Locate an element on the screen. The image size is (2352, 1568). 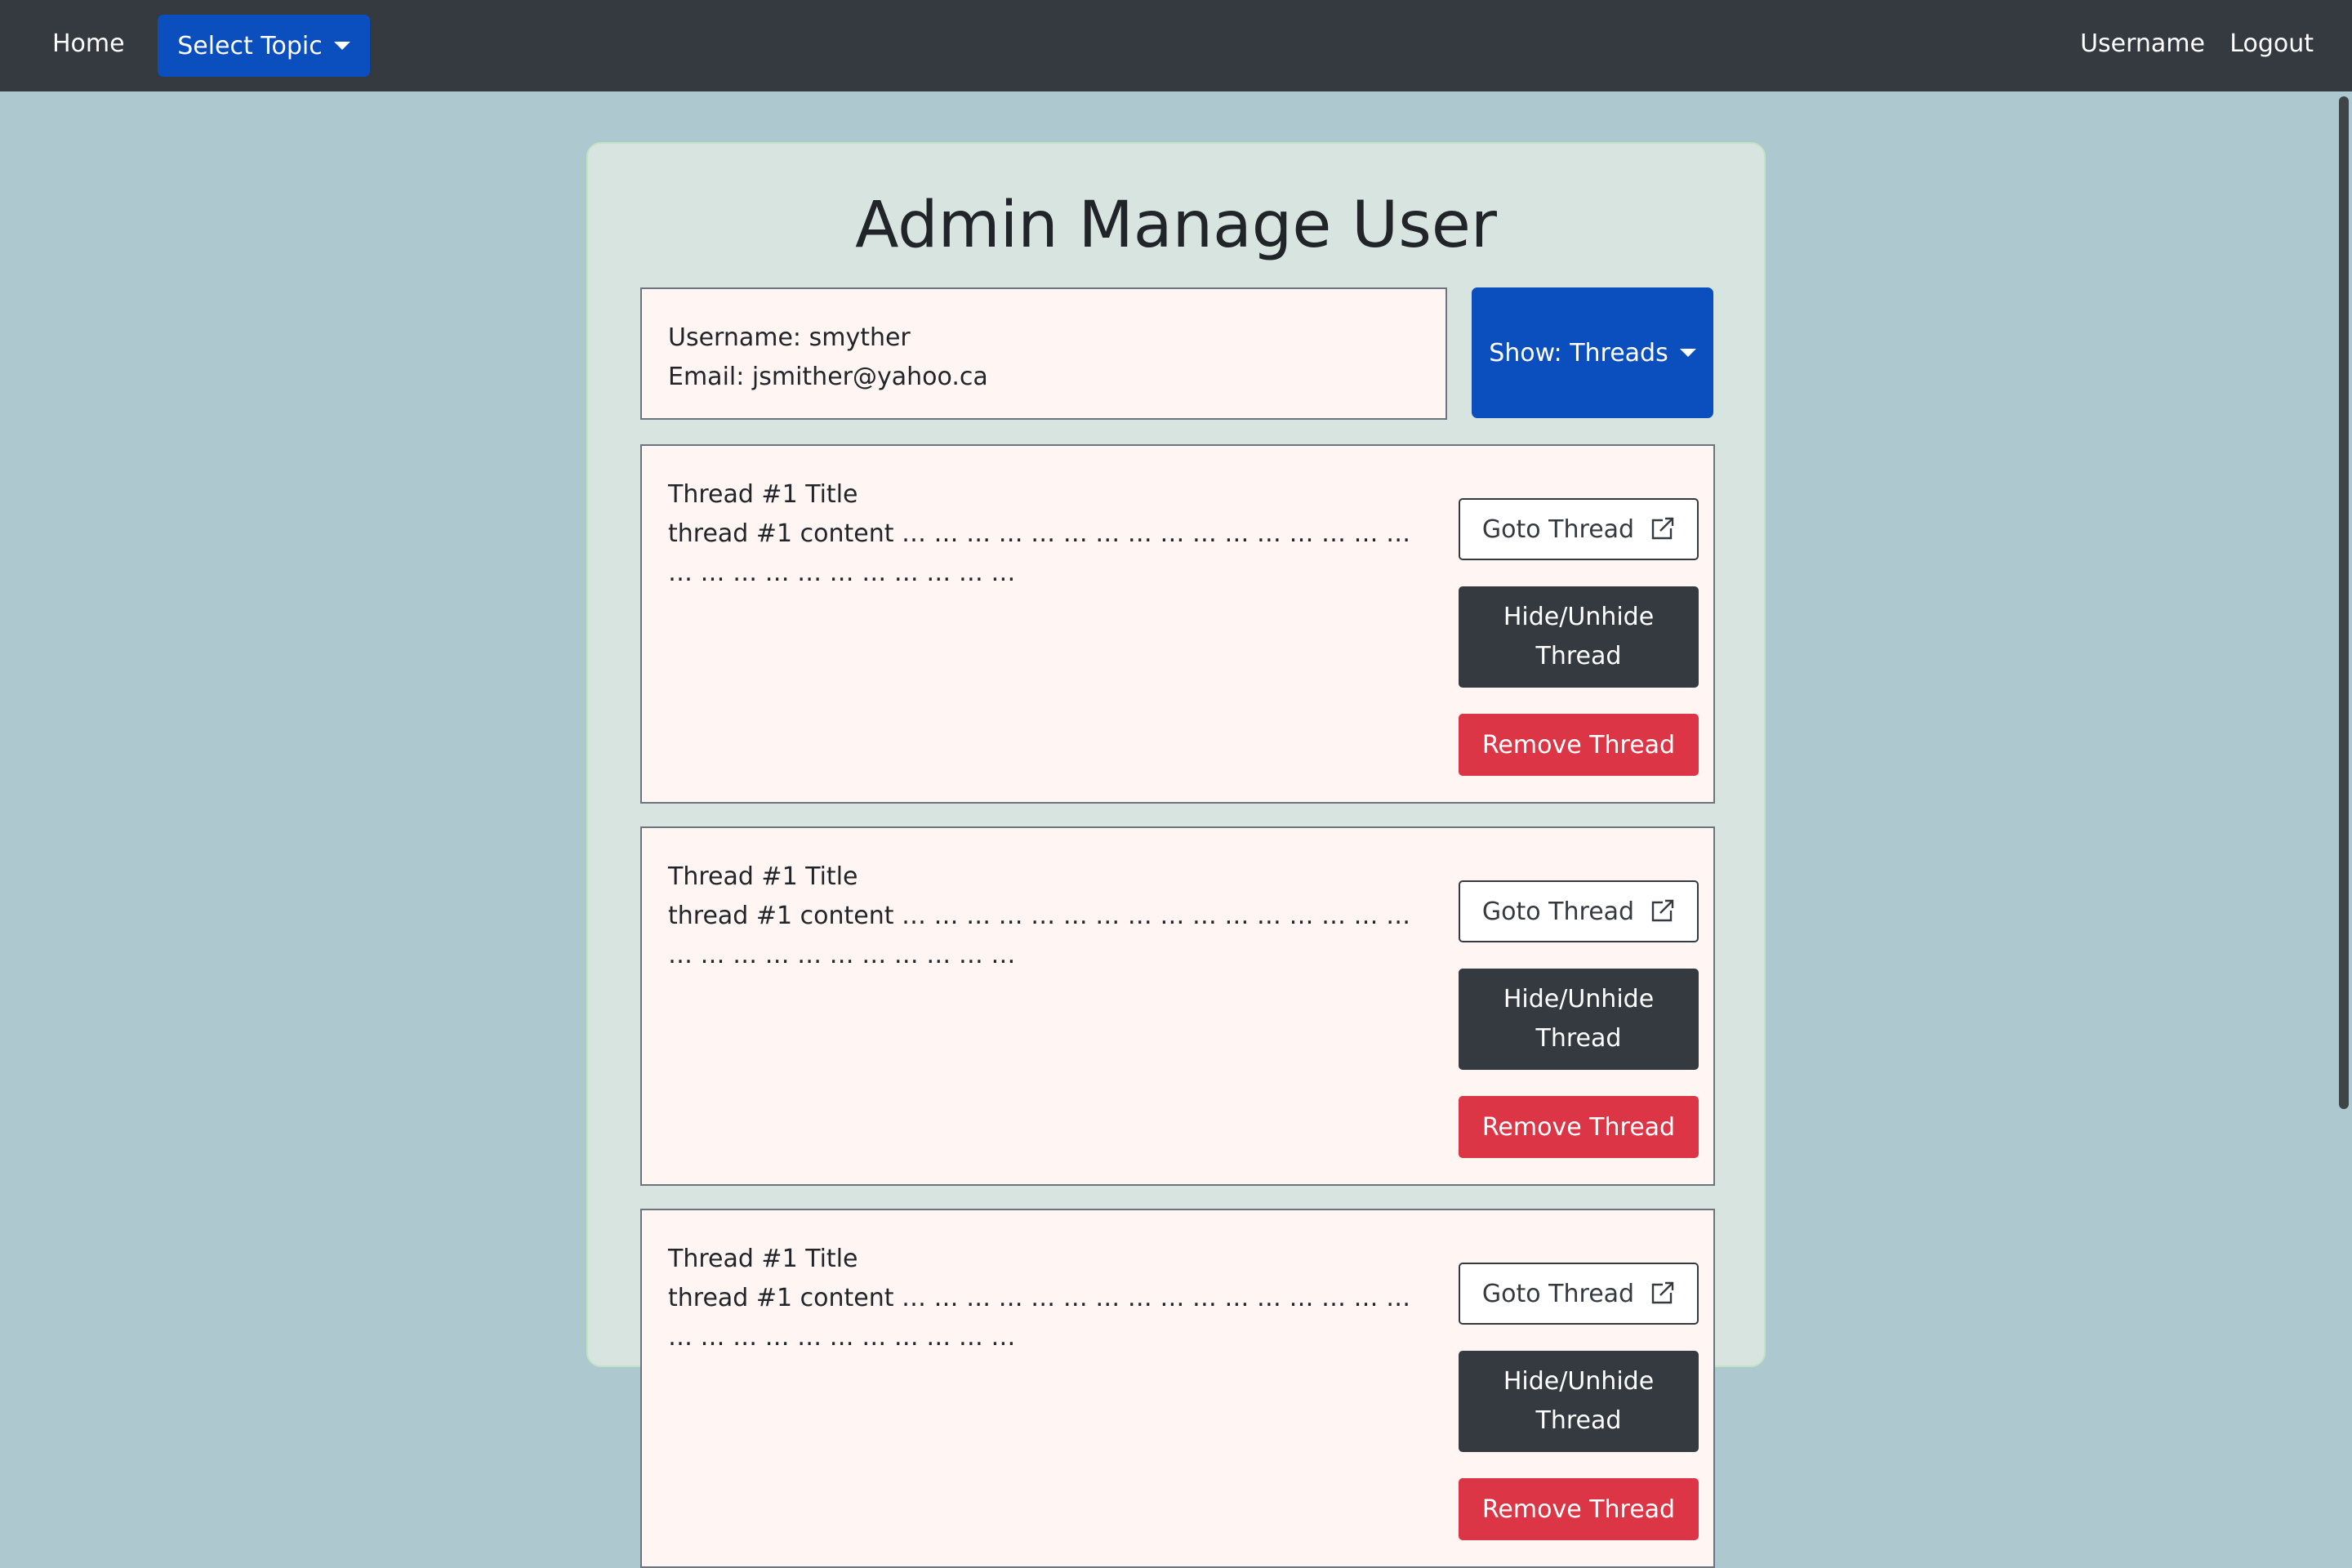
username-label: Username: is located at coordinates (735, 337).